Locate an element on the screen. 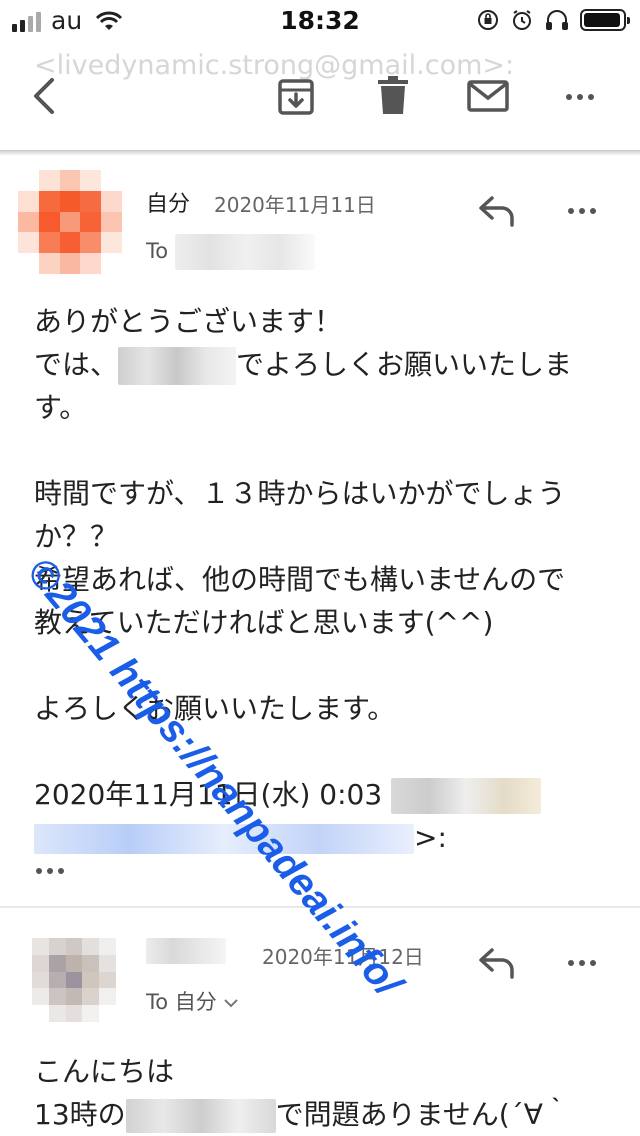 This screenshot has width=640, height=1136. body-line: こんにちは is located at coordinates (104, 1071).